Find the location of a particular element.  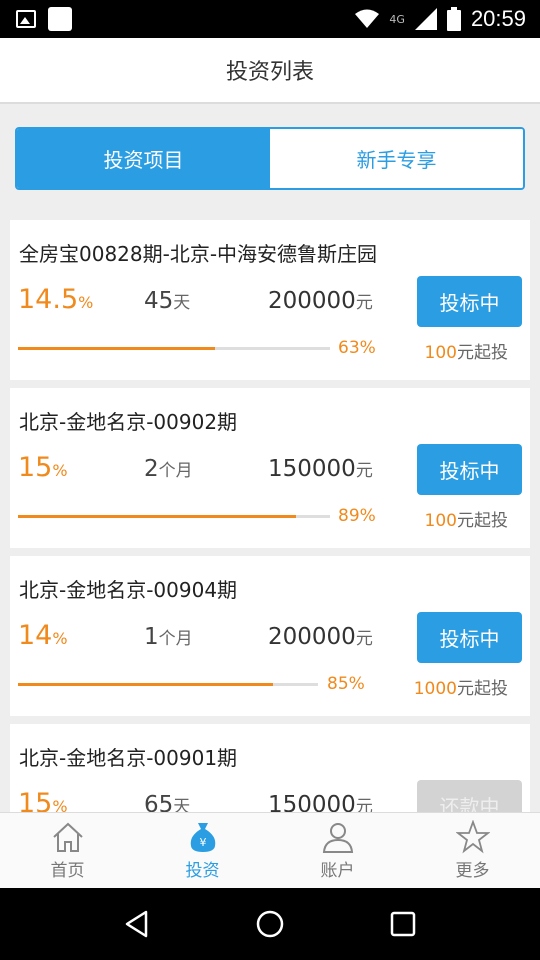

network-type: 4G is located at coordinates (397, 19).